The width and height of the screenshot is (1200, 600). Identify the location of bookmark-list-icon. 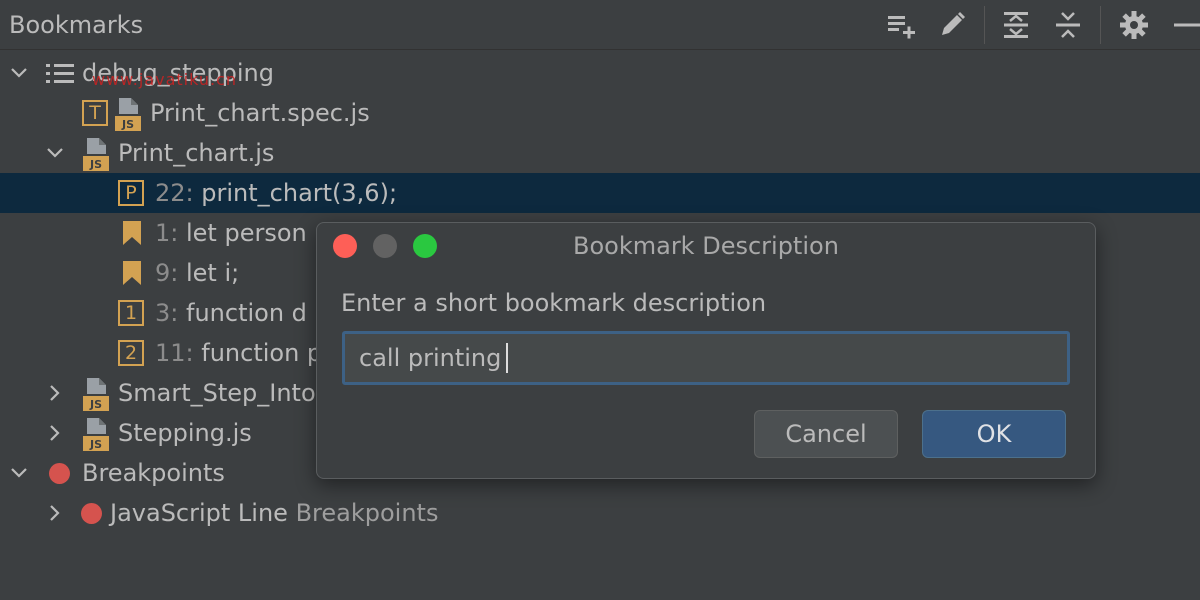
(60, 73).